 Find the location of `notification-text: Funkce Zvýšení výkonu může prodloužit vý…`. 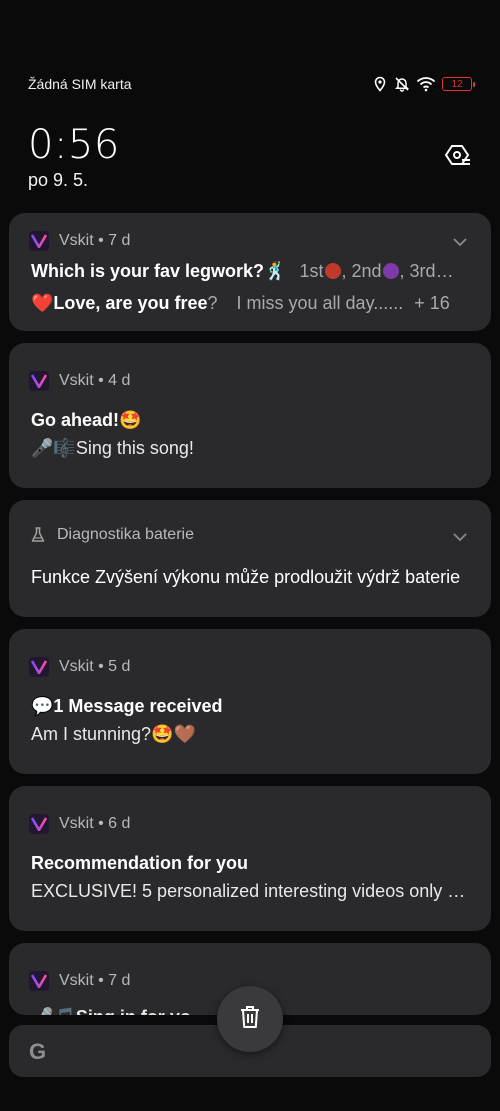

notification-text: Funkce Zvýšení výkonu může prodloužit vý… is located at coordinates (246, 577).